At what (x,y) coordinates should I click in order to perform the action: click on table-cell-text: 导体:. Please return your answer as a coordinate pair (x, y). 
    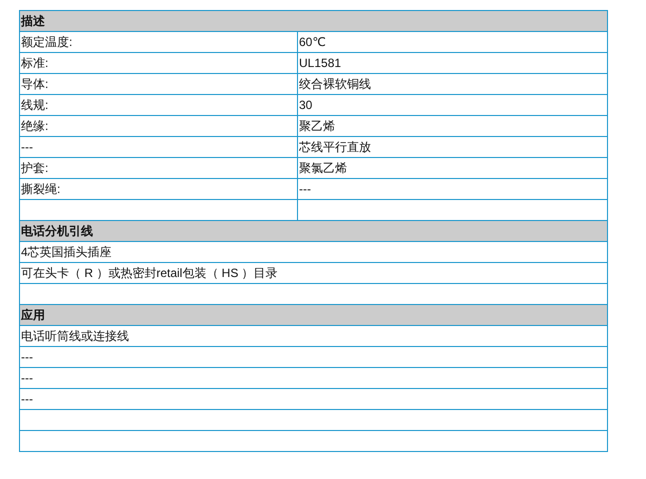
    Looking at the image, I should click on (35, 84).